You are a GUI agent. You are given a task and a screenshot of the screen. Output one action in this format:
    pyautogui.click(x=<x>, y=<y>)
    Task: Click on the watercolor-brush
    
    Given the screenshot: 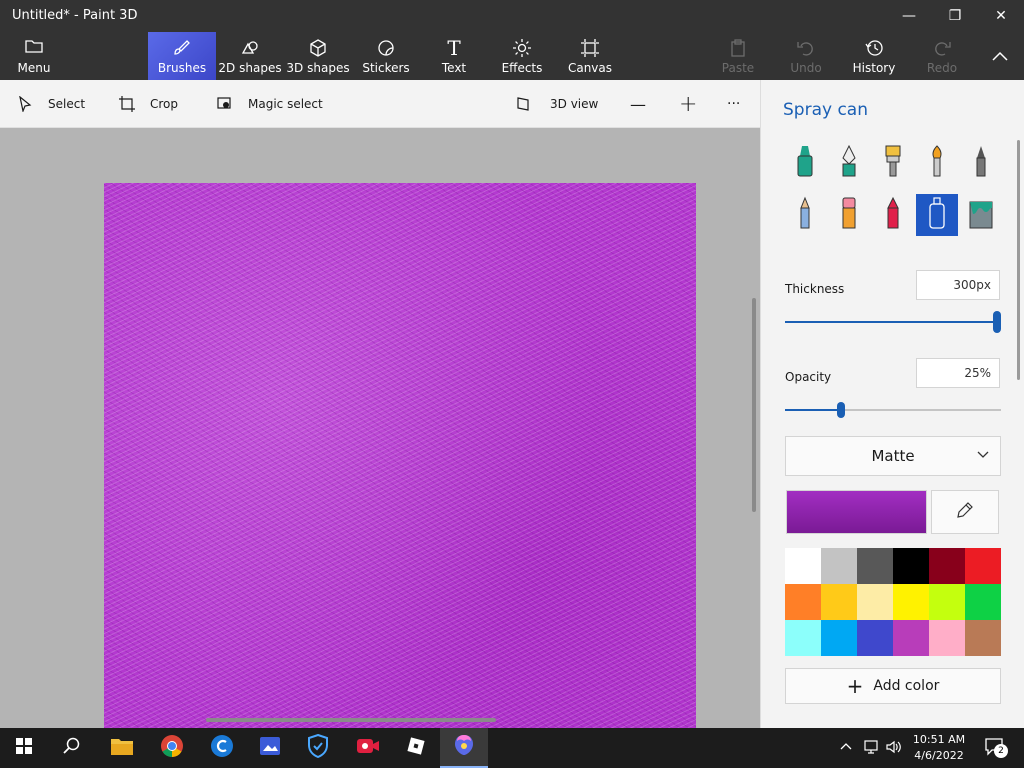 What is the action you would take?
    pyautogui.click(x=937, y=163)
    